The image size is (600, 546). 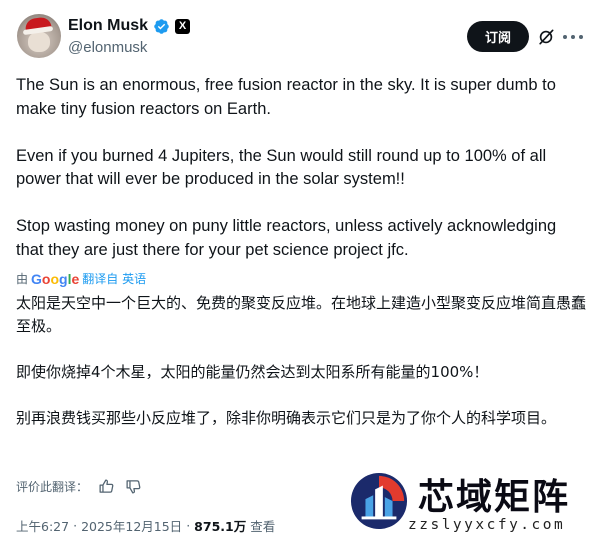 What do you see at coordinates (286, 418) in the screenshot?
I see `translated-paragraph: 别再浪费钱买那些小反应堆了，除非你明确表示它们只是为了你个人的科学项目。` at bounding box center [286, 418].